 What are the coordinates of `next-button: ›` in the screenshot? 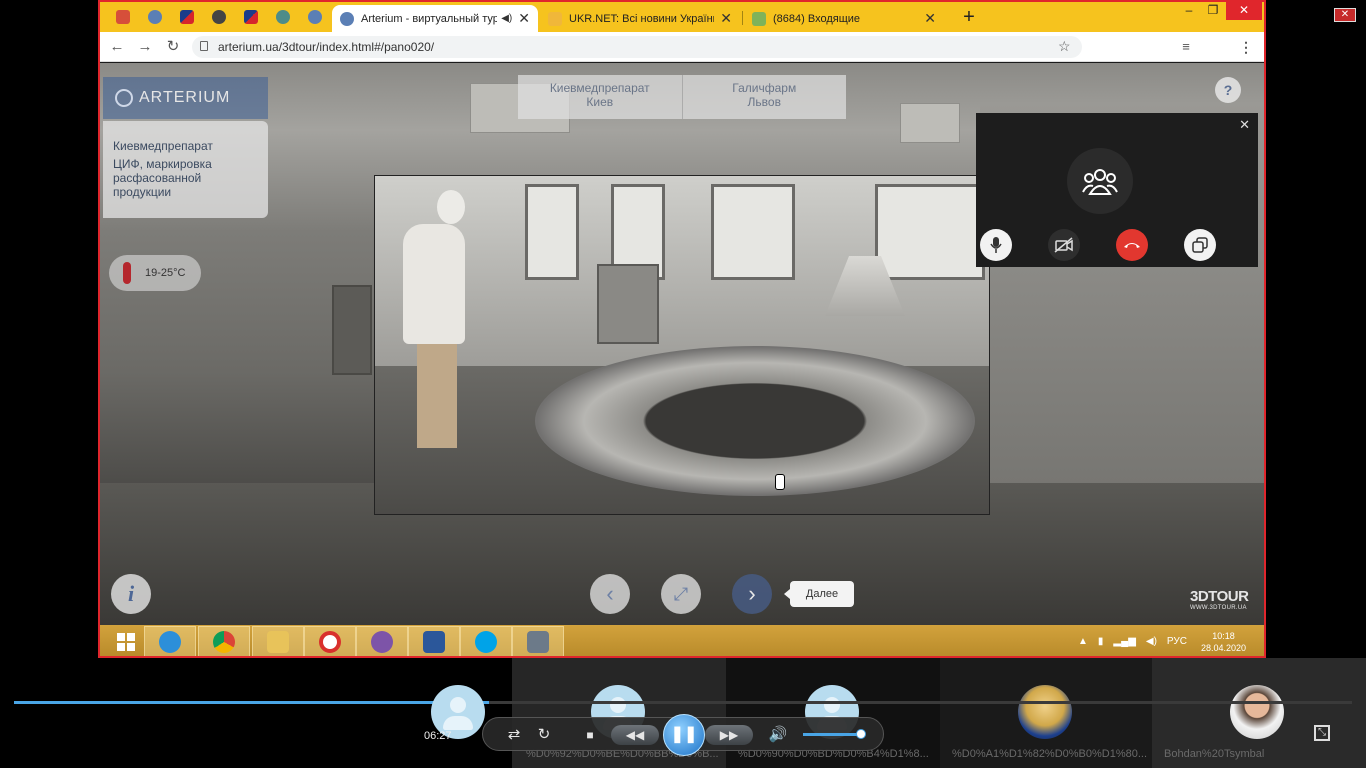 It's located at (752, 594).